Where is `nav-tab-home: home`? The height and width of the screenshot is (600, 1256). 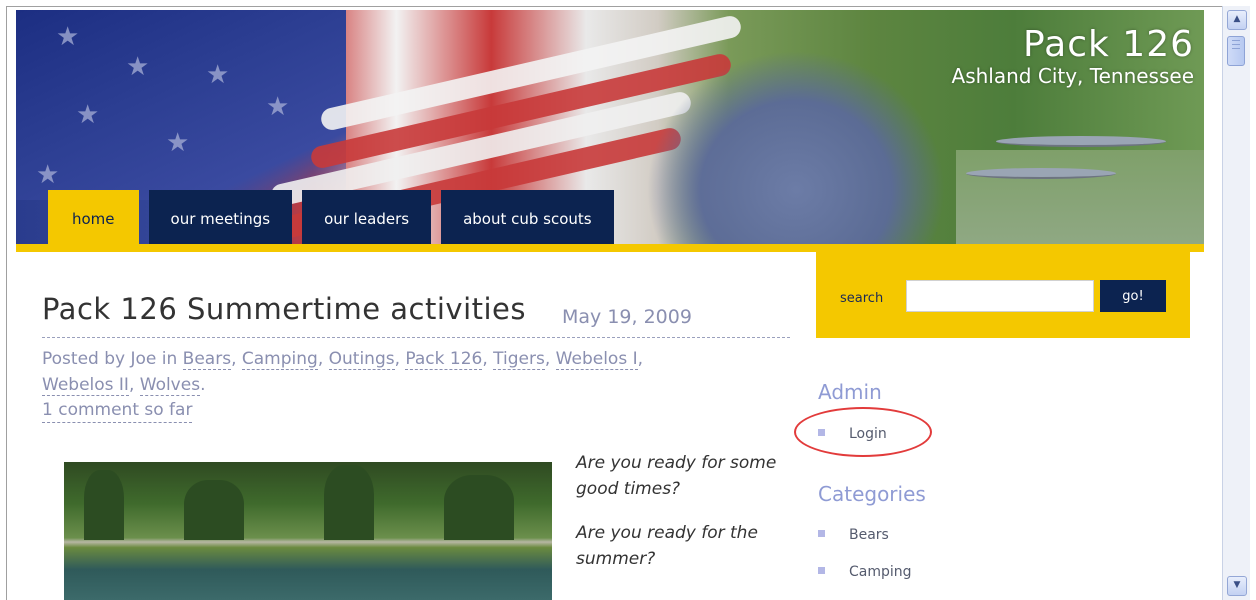 nav-tab-home: home is located at coordinates (93, 217).